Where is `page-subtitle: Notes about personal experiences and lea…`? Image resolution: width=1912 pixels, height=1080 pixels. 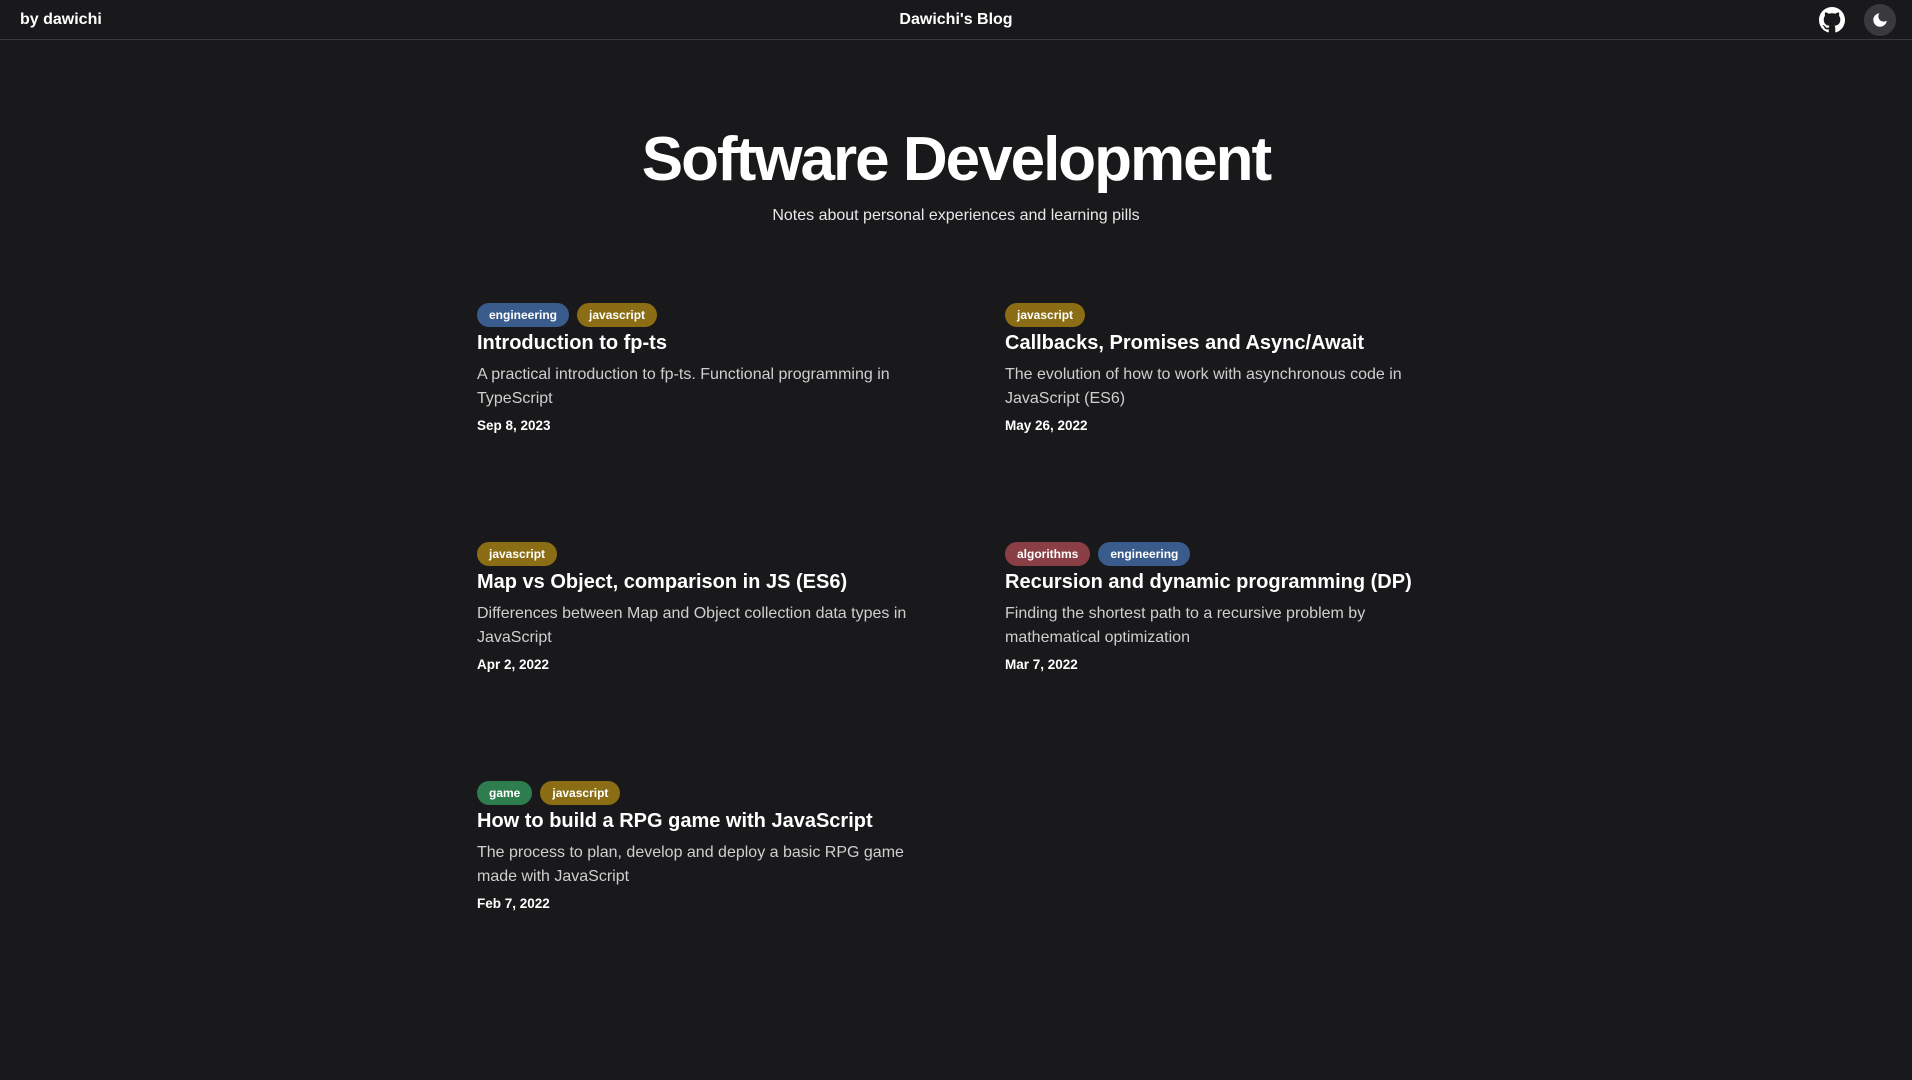 page-subtitle: Notes about personal experiences and lea… is located at coordinates (956, 215).